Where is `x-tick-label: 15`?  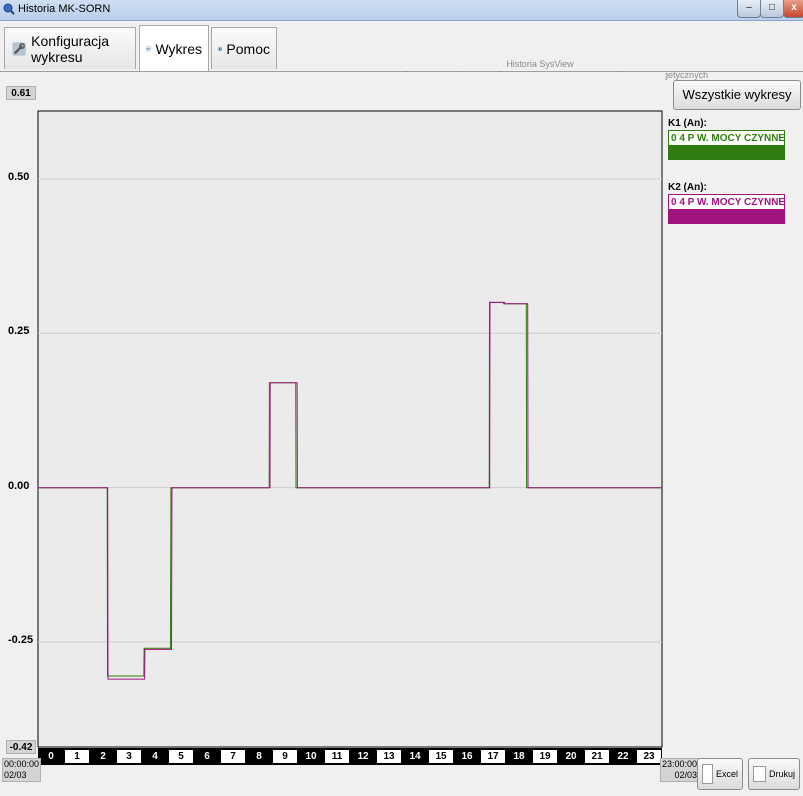
x-tick-label: 15 is located at coordinates (441, 756).